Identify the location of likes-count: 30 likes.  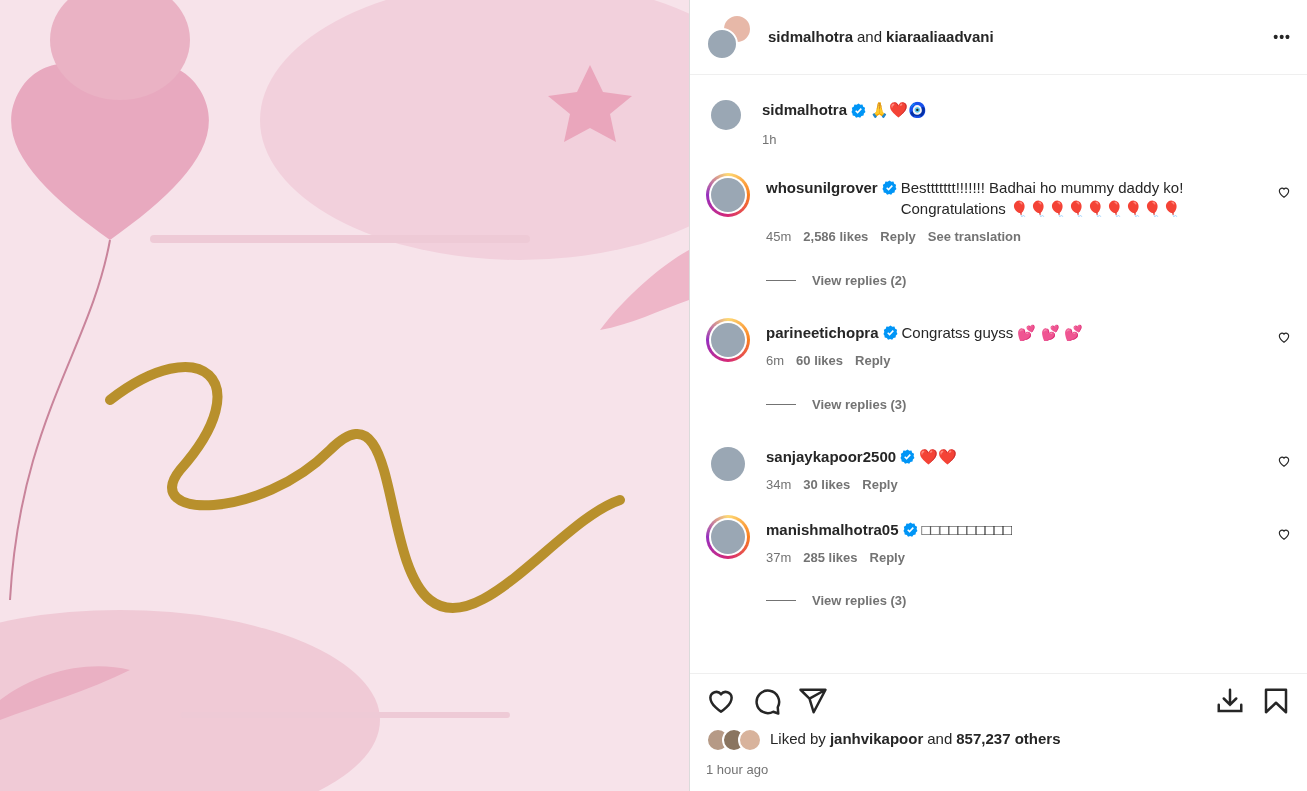
(827, 485).